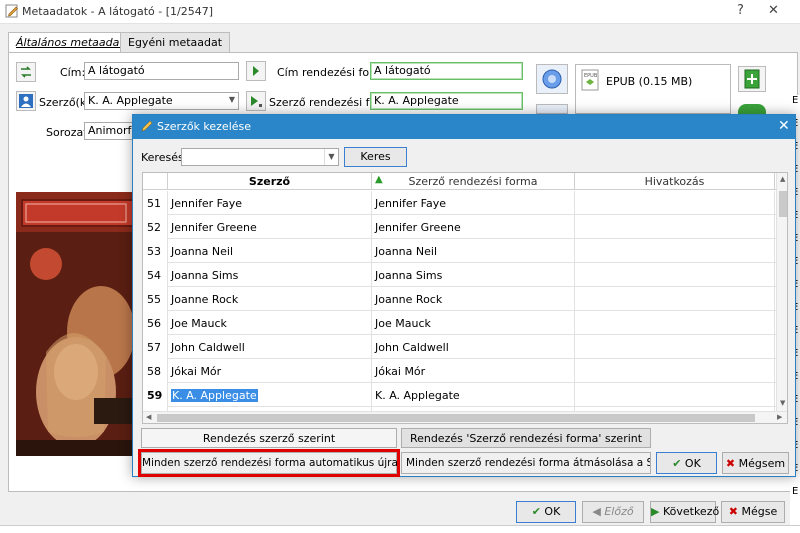  Describe the element at coordinates (154, 227) in the screenshot. I see `row-number-text: 52` at that location.